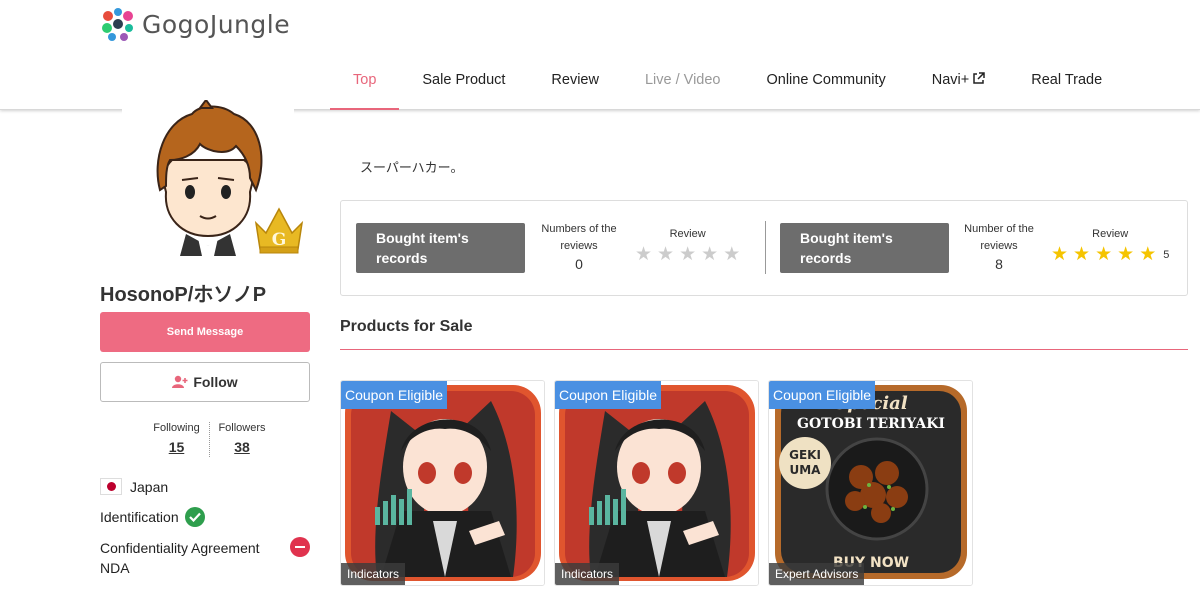  I want to click on divider, so click(765, 247).